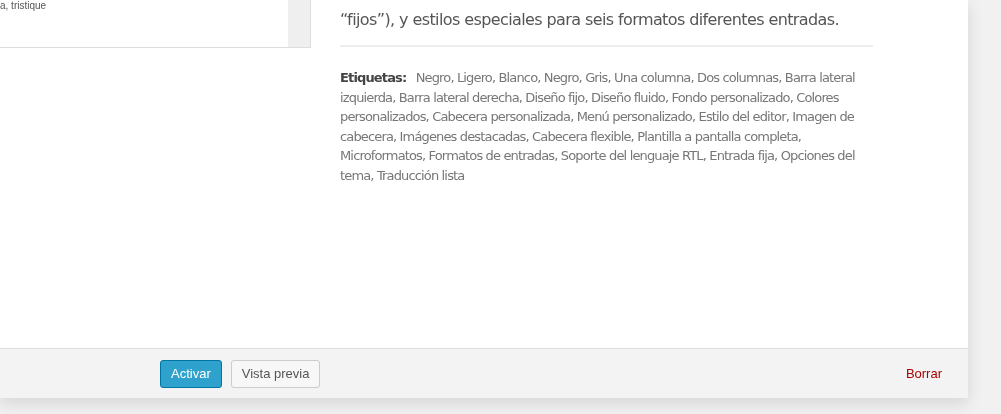  What do you see at coordinates (24, 6) in the screenshot?
I see `screenshot-caption: a, tristique` at bounding box center [24, 6].